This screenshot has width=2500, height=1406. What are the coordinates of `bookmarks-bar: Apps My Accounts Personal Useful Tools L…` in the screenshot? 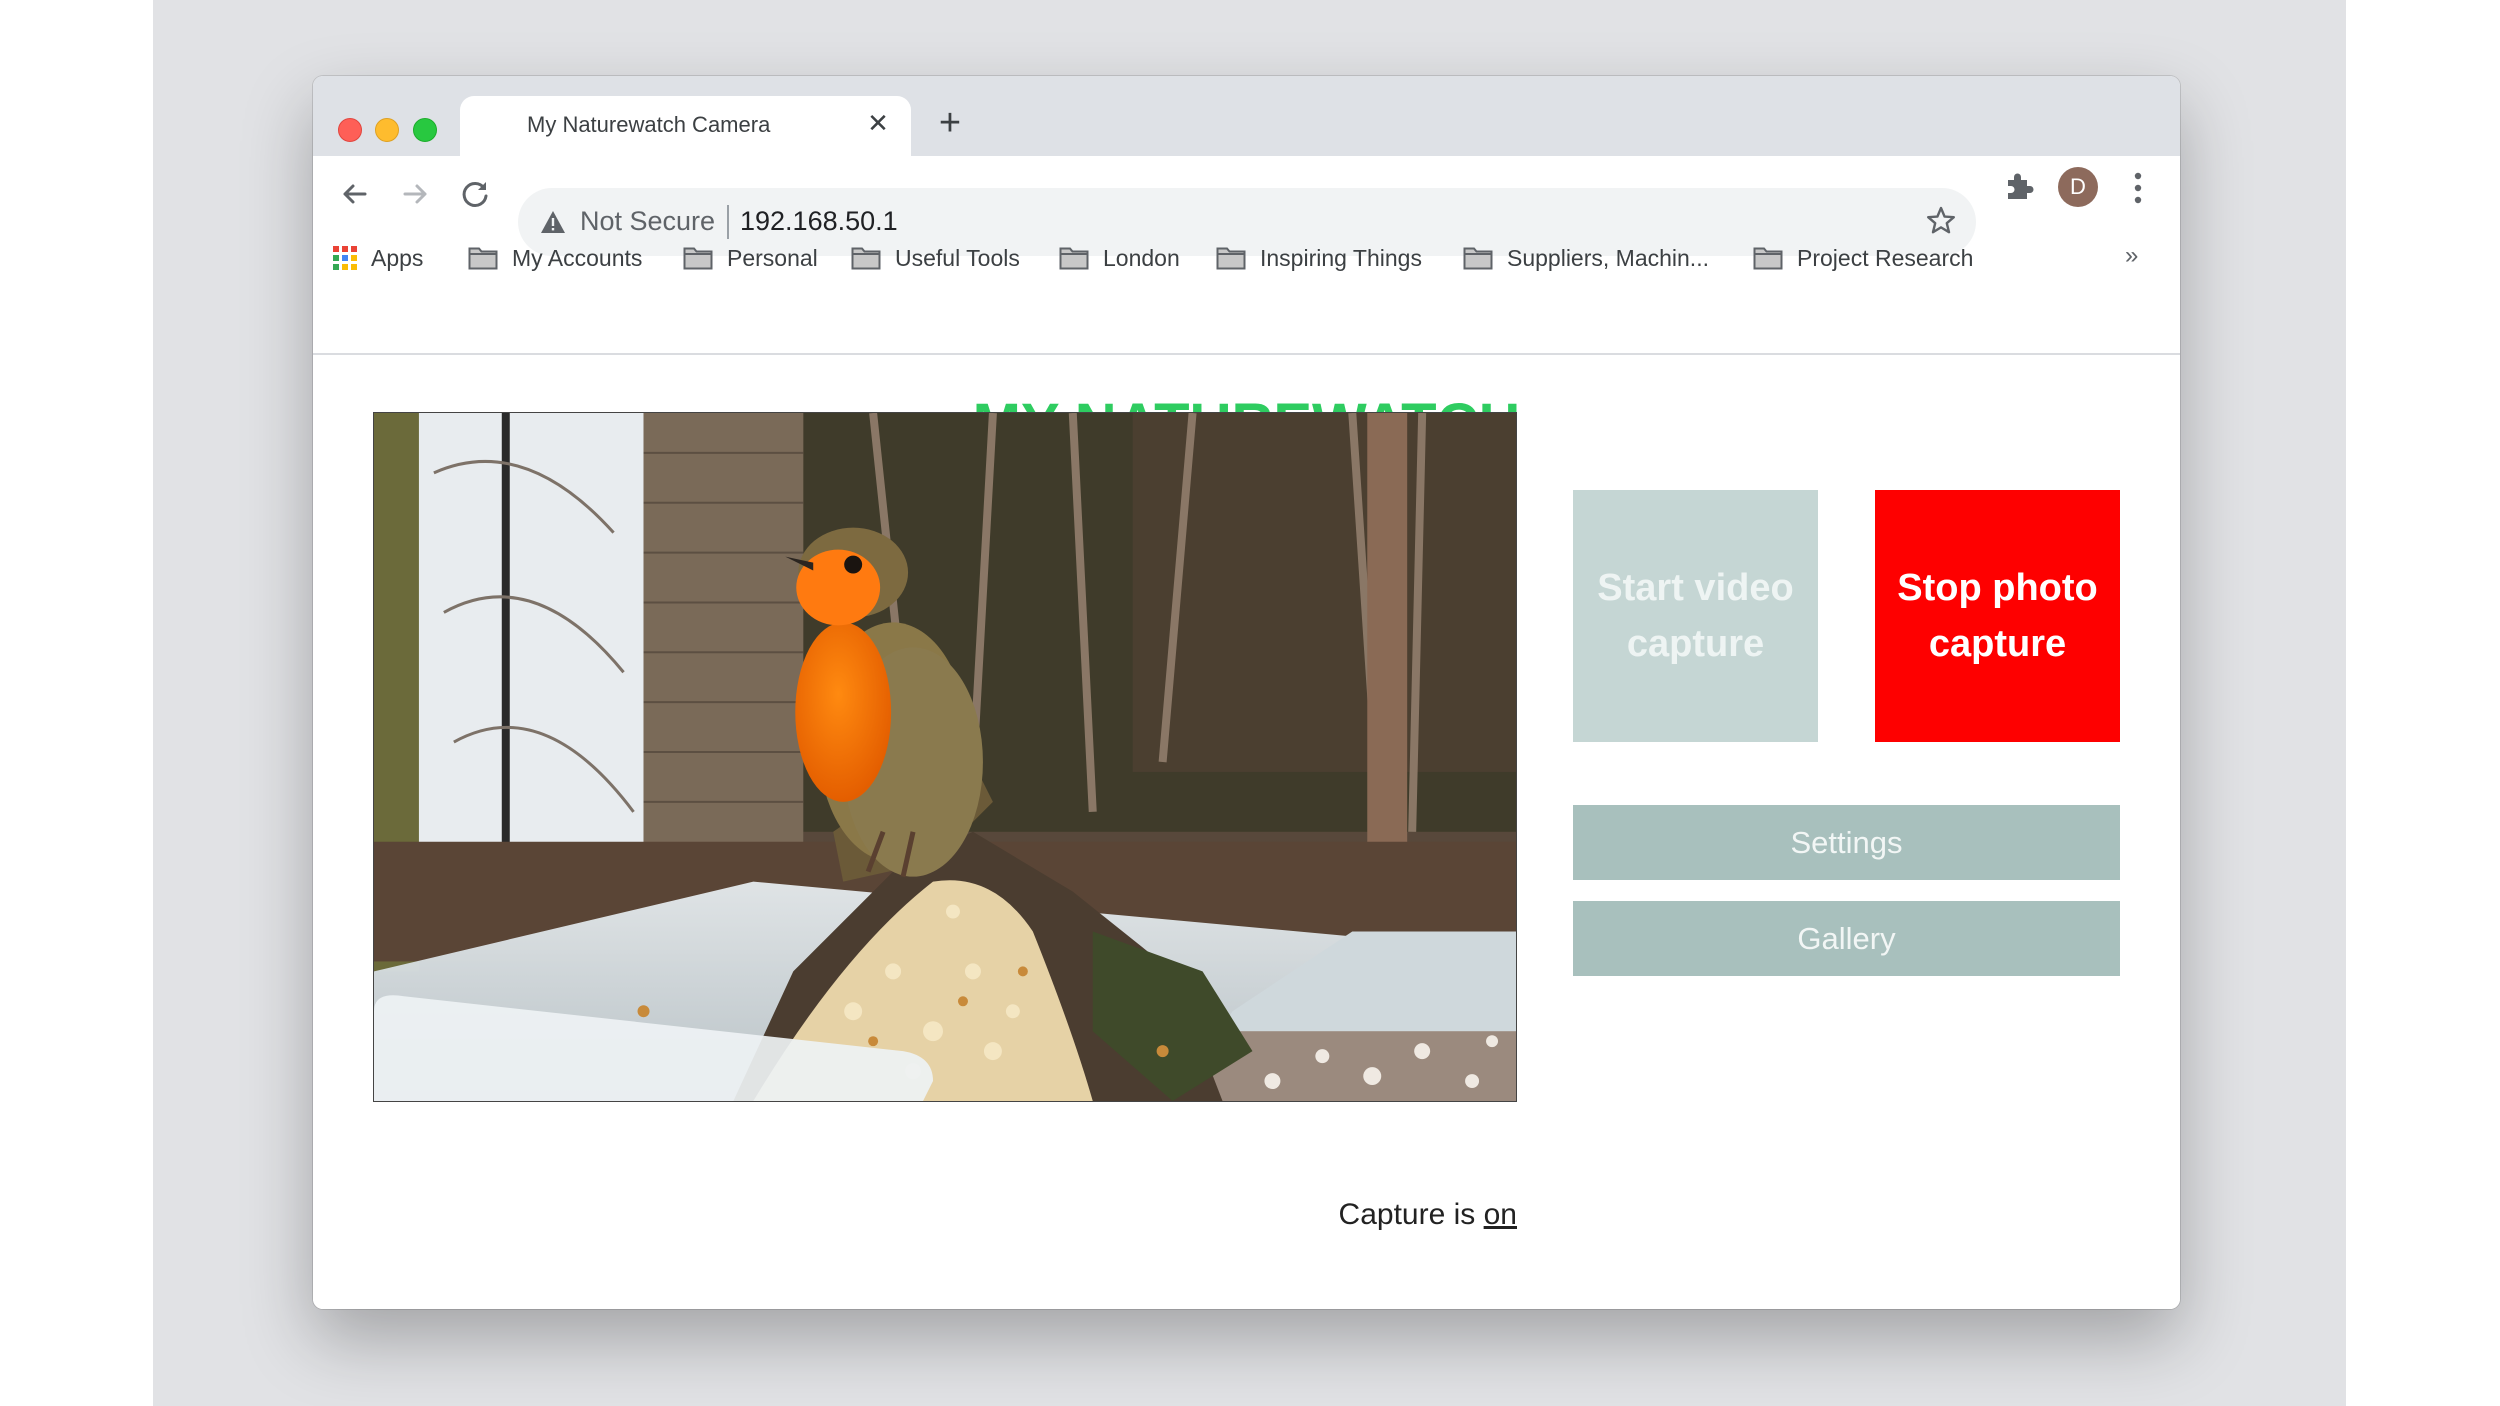 It's located at (1246, 291).